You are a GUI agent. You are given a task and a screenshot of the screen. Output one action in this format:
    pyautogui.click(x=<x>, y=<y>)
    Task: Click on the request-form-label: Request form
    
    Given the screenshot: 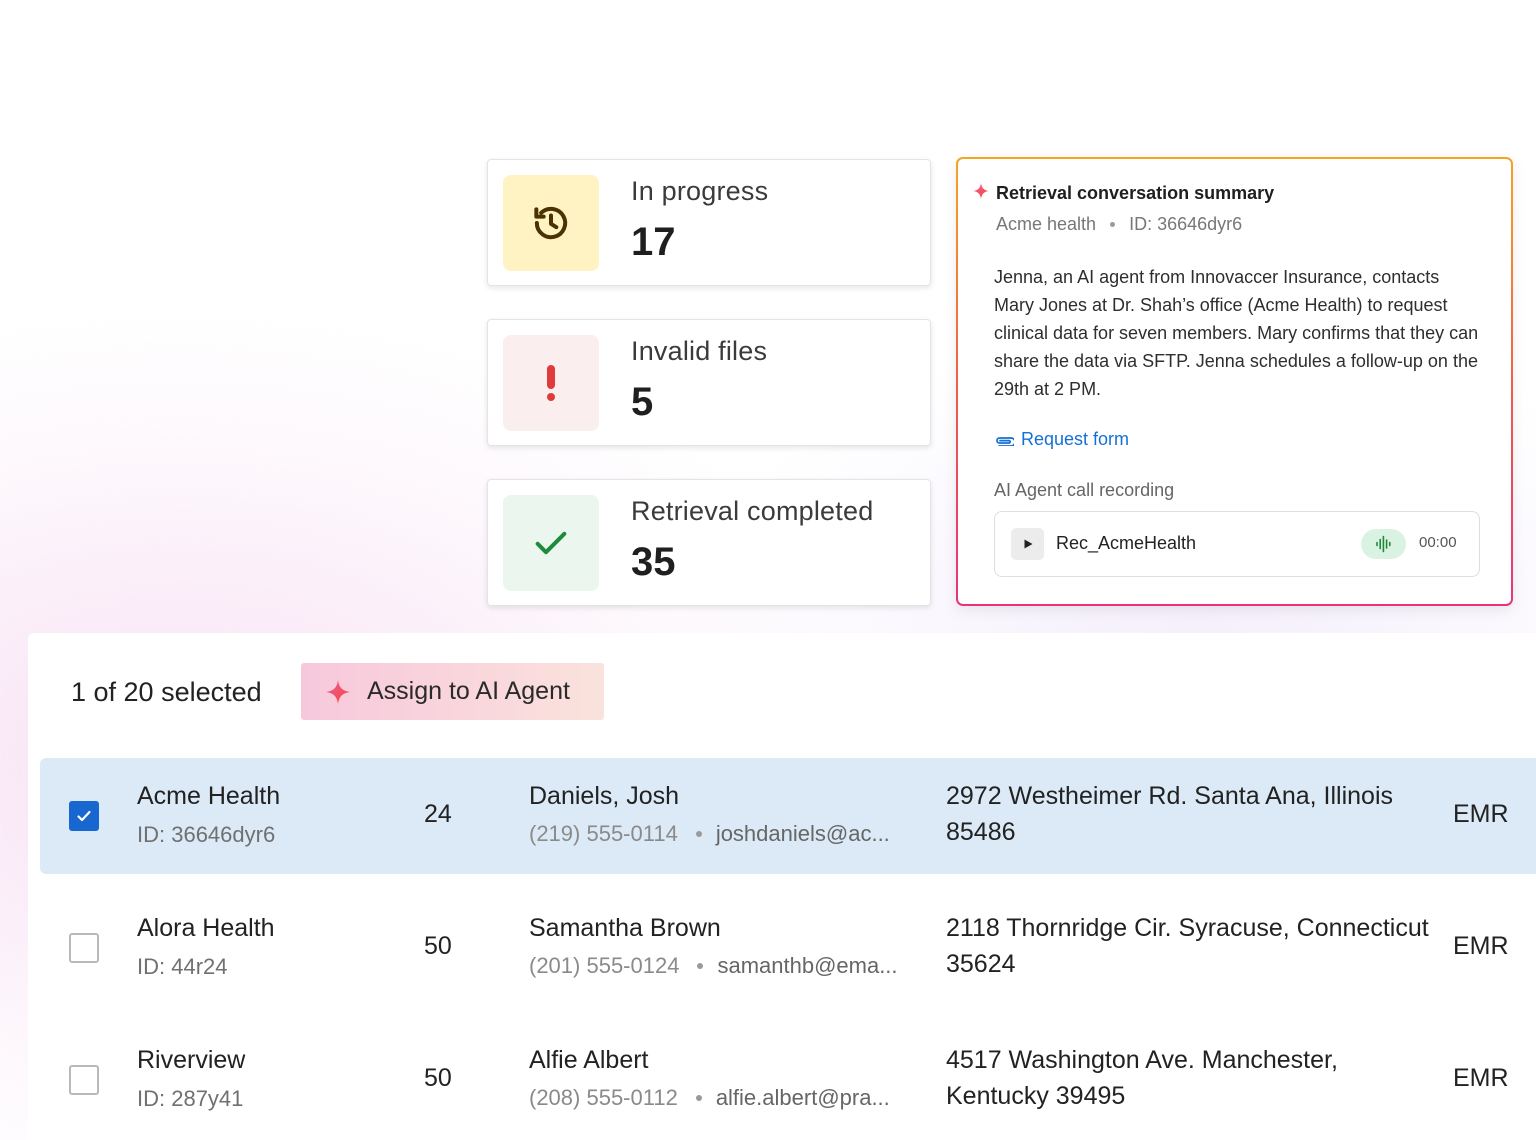 What is the action you would take?
    pyautogui.click(x=1075, y=439)
    